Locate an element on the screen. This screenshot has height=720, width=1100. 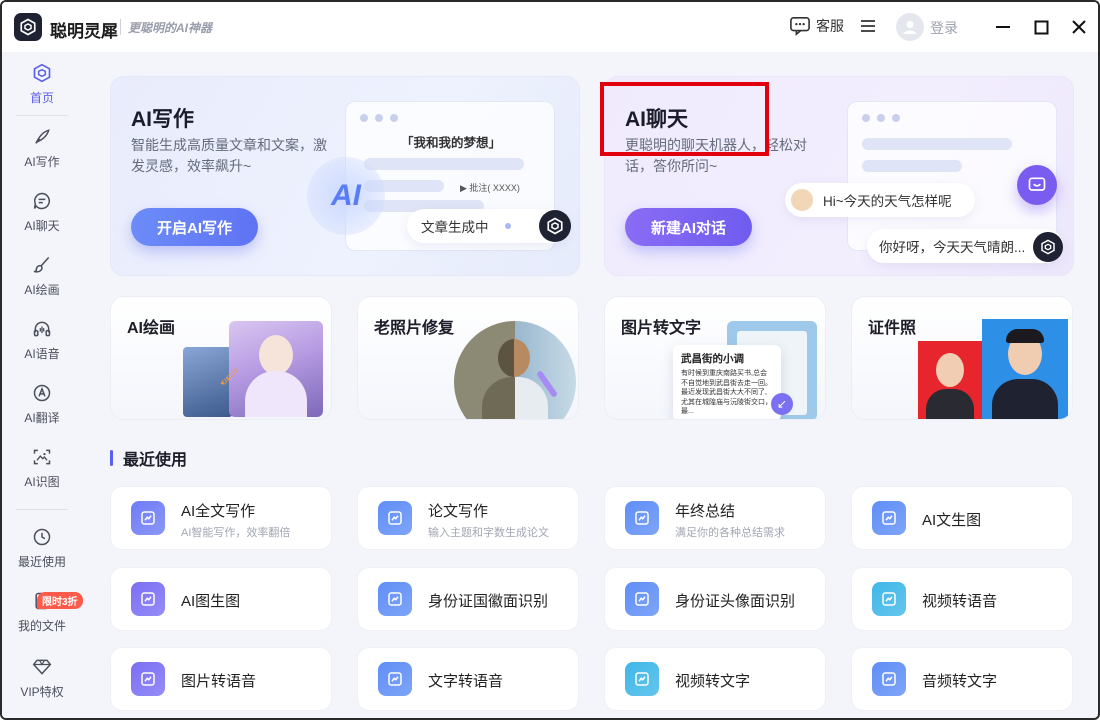
year-summary-icon is located at coordinates (642, 518).